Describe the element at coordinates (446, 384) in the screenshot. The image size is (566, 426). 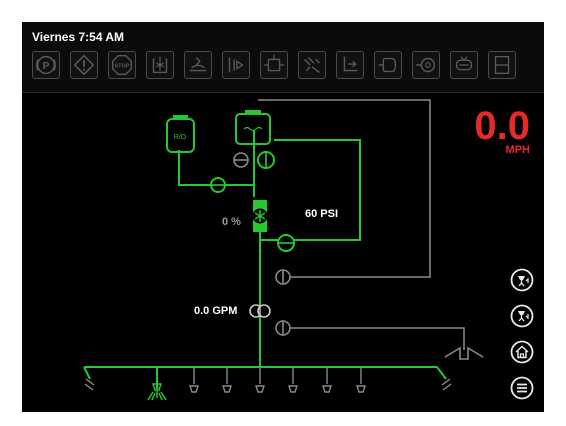
I see `right-end-nozzle-icon` at that location.